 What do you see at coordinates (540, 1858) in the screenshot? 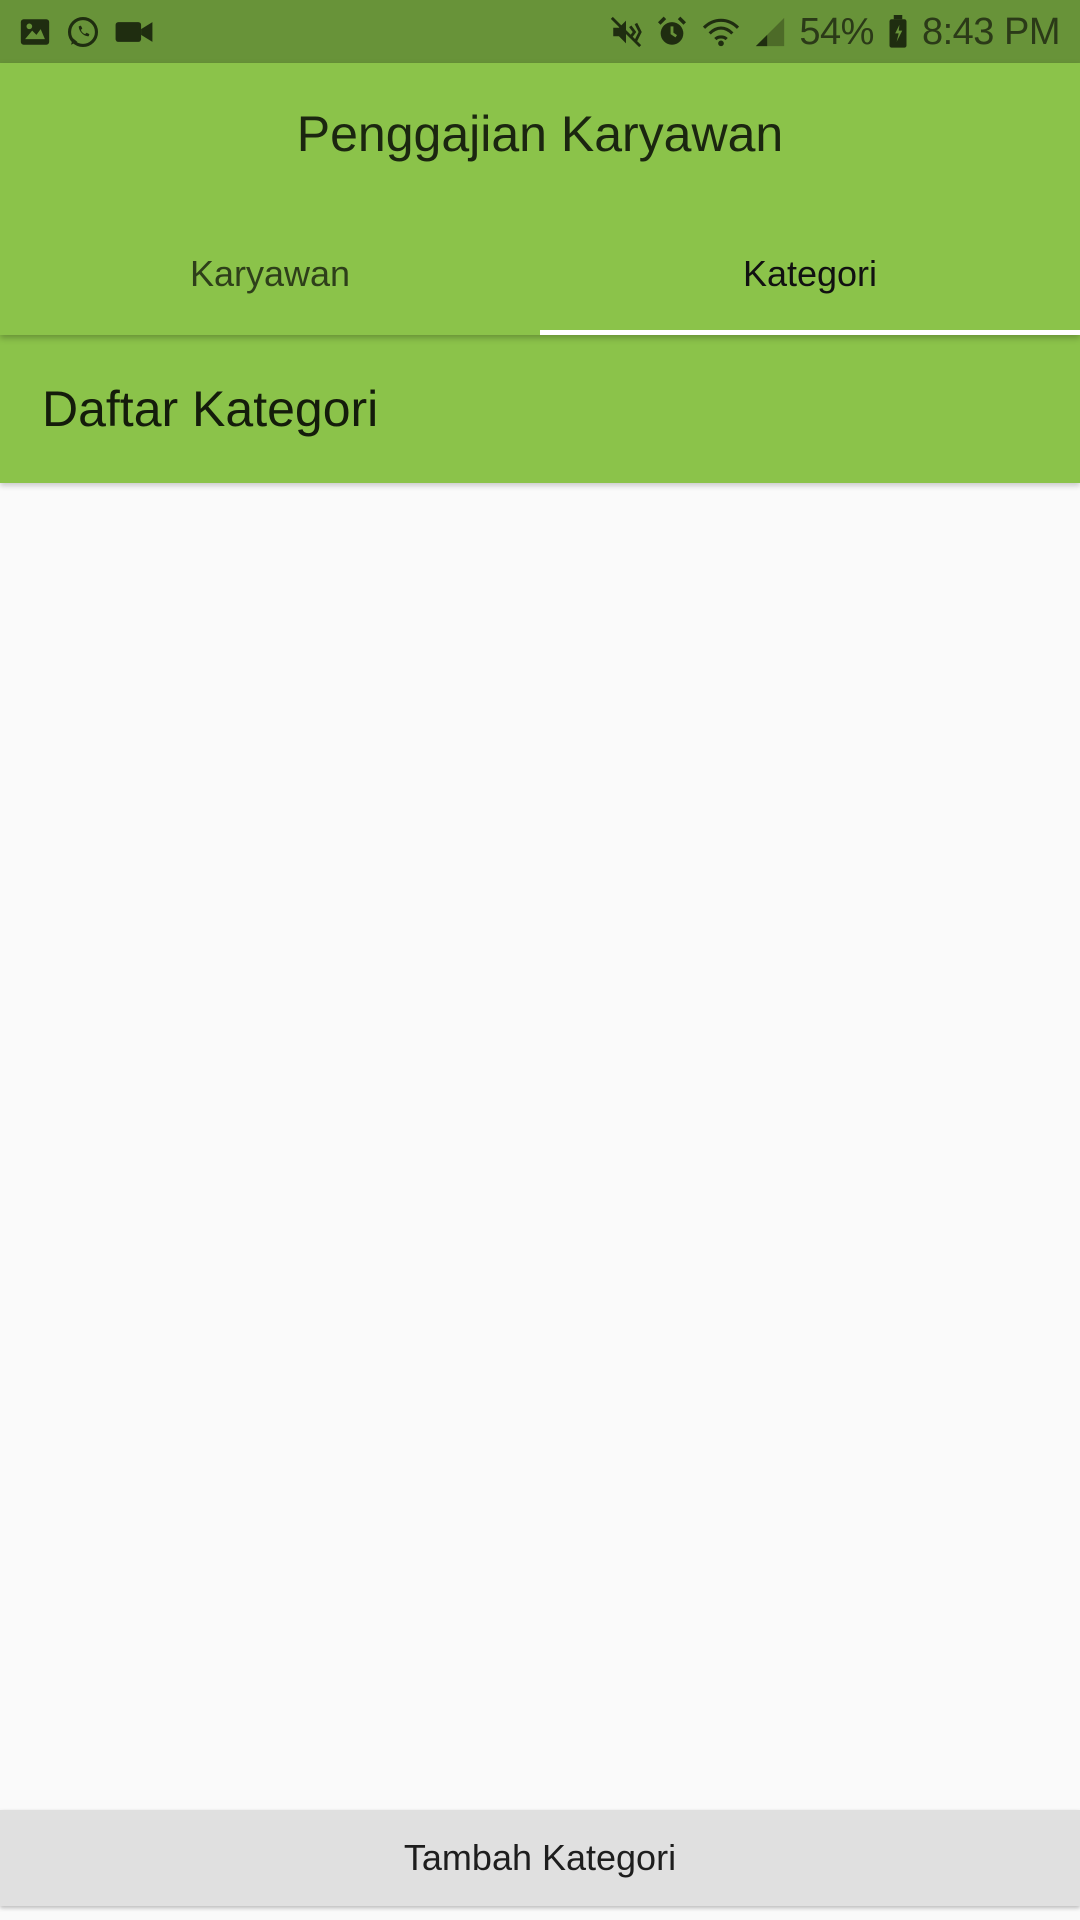
I see `add-category-button: Tambah Kategori` at bounding box center [540, 1858].